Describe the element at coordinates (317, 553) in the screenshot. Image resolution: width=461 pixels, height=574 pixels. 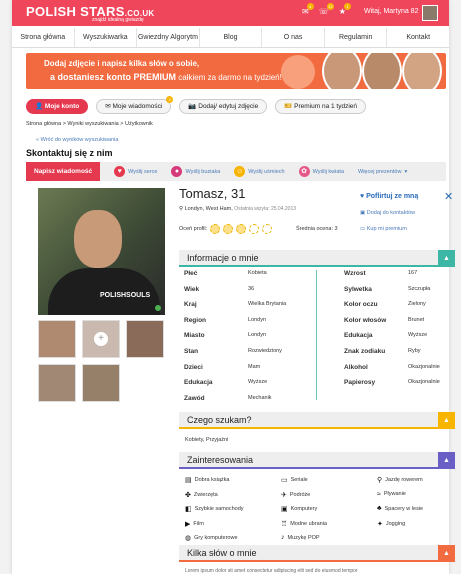
I see `few-words-section-header: Kilka słów o mnie ▲` at that location.